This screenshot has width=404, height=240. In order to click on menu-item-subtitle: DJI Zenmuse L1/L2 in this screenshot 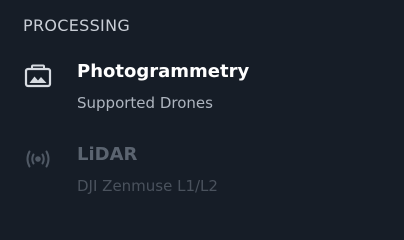, I will do `click(147, 186)`.